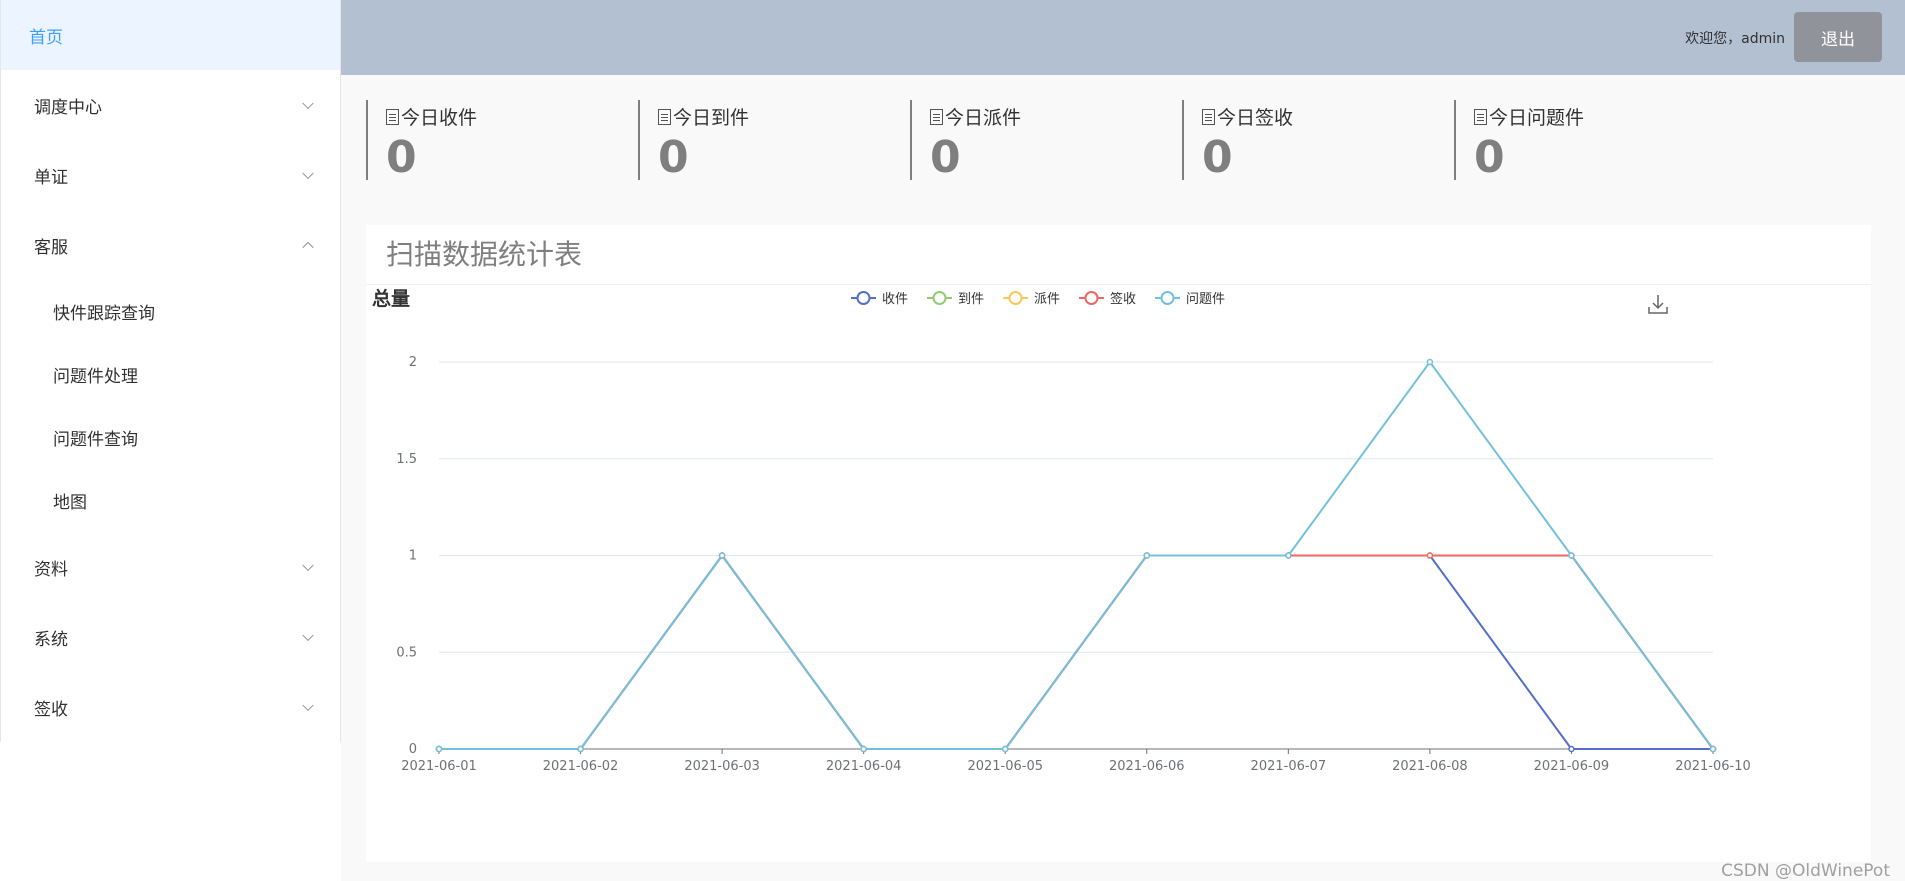 Image resolution: width=1905 pixels, height=881 pixels. What do you see at coordinates (1255, 118) in the screenshot?
I see `stat-label: 今日签收` at bounding box center [1255, 118].